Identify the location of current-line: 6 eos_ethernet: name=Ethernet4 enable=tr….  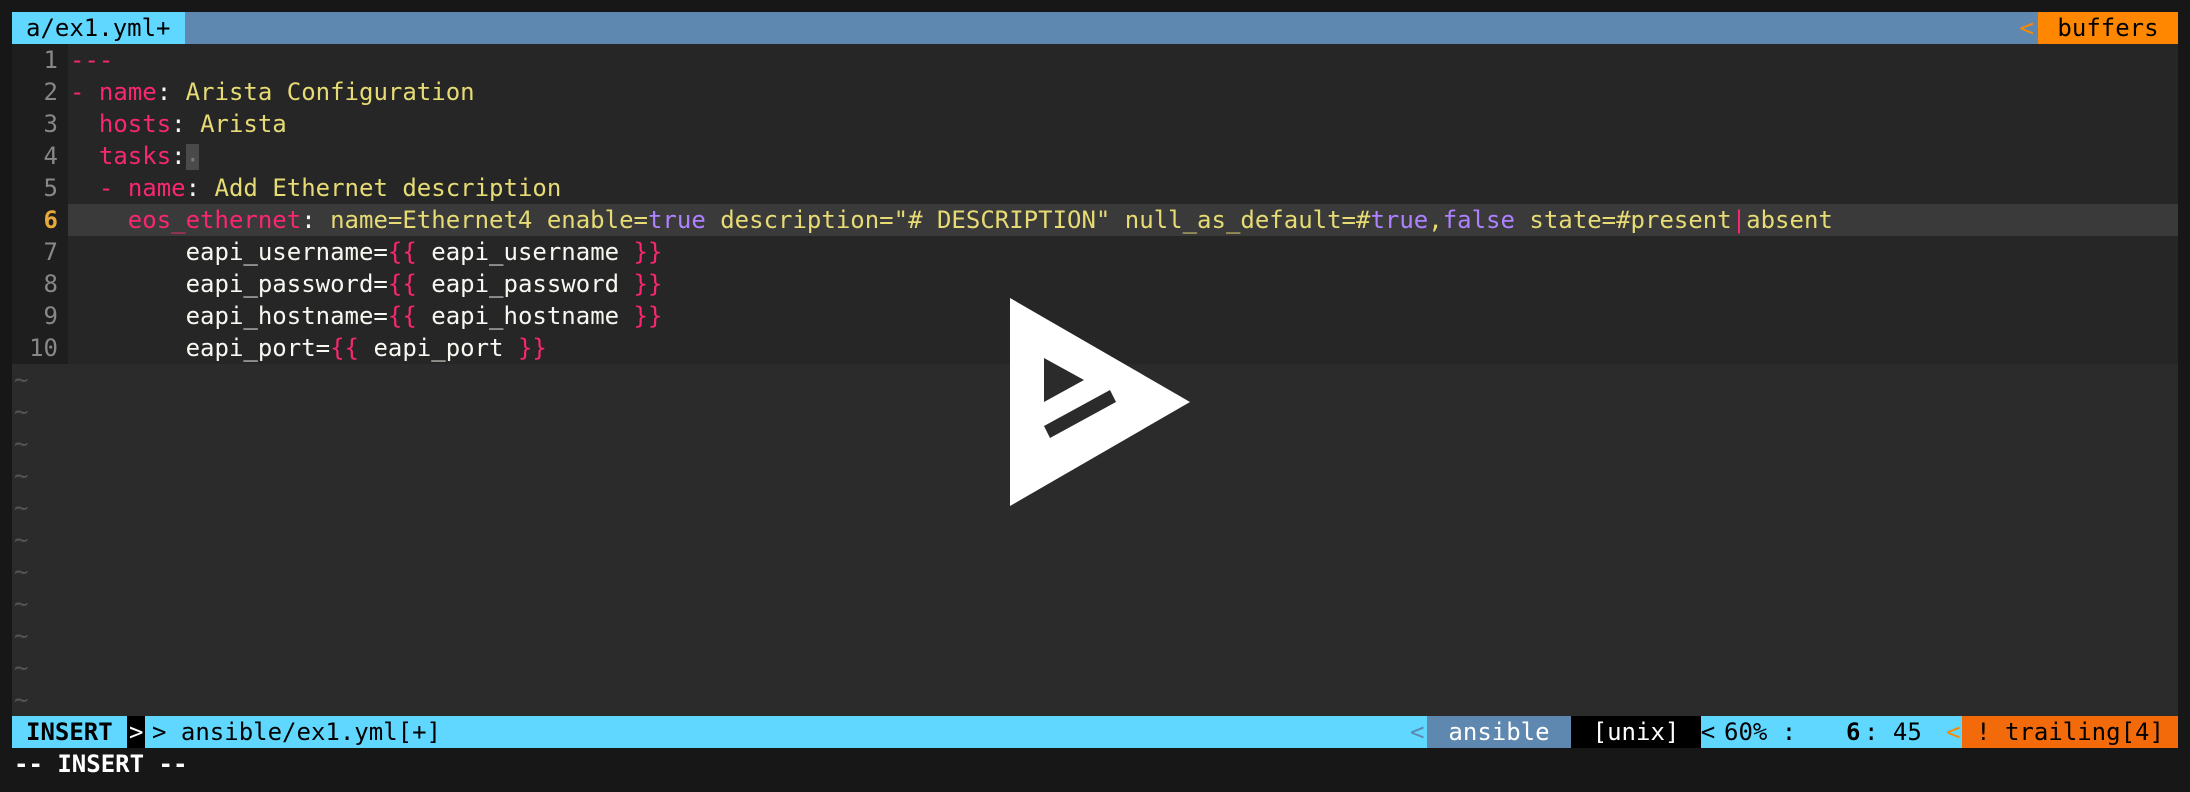
(1095, 220).